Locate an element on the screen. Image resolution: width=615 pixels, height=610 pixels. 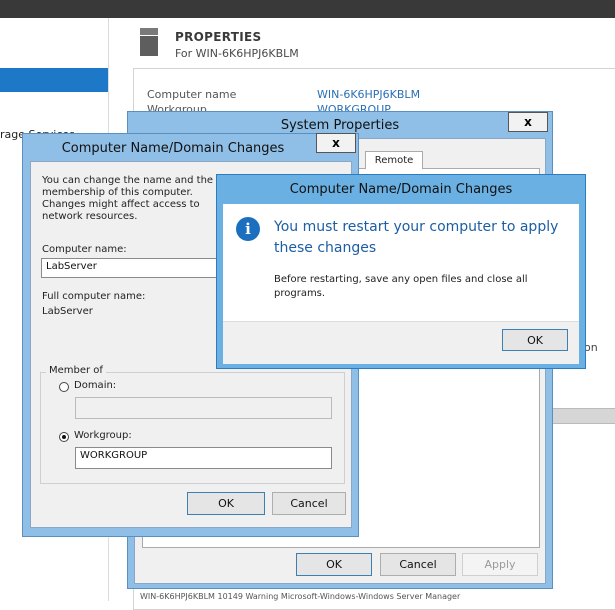
workgroup-radio-label: Workgroup: is located at coordinates (103, 435).